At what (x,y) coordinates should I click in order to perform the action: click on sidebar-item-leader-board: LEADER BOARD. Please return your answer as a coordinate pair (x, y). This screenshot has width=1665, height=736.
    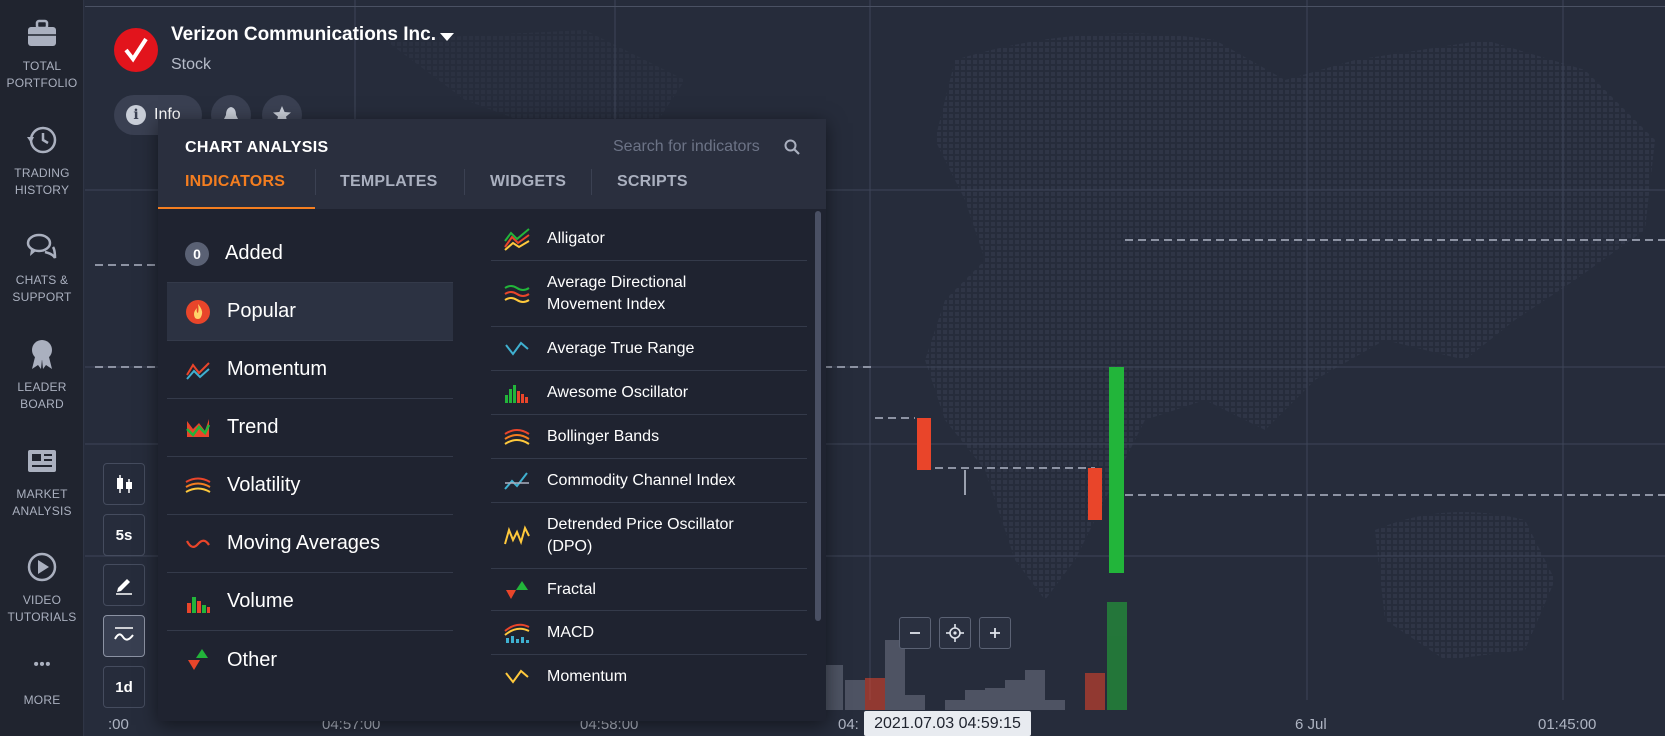
    Looking at the image, I should click on (42, 375).